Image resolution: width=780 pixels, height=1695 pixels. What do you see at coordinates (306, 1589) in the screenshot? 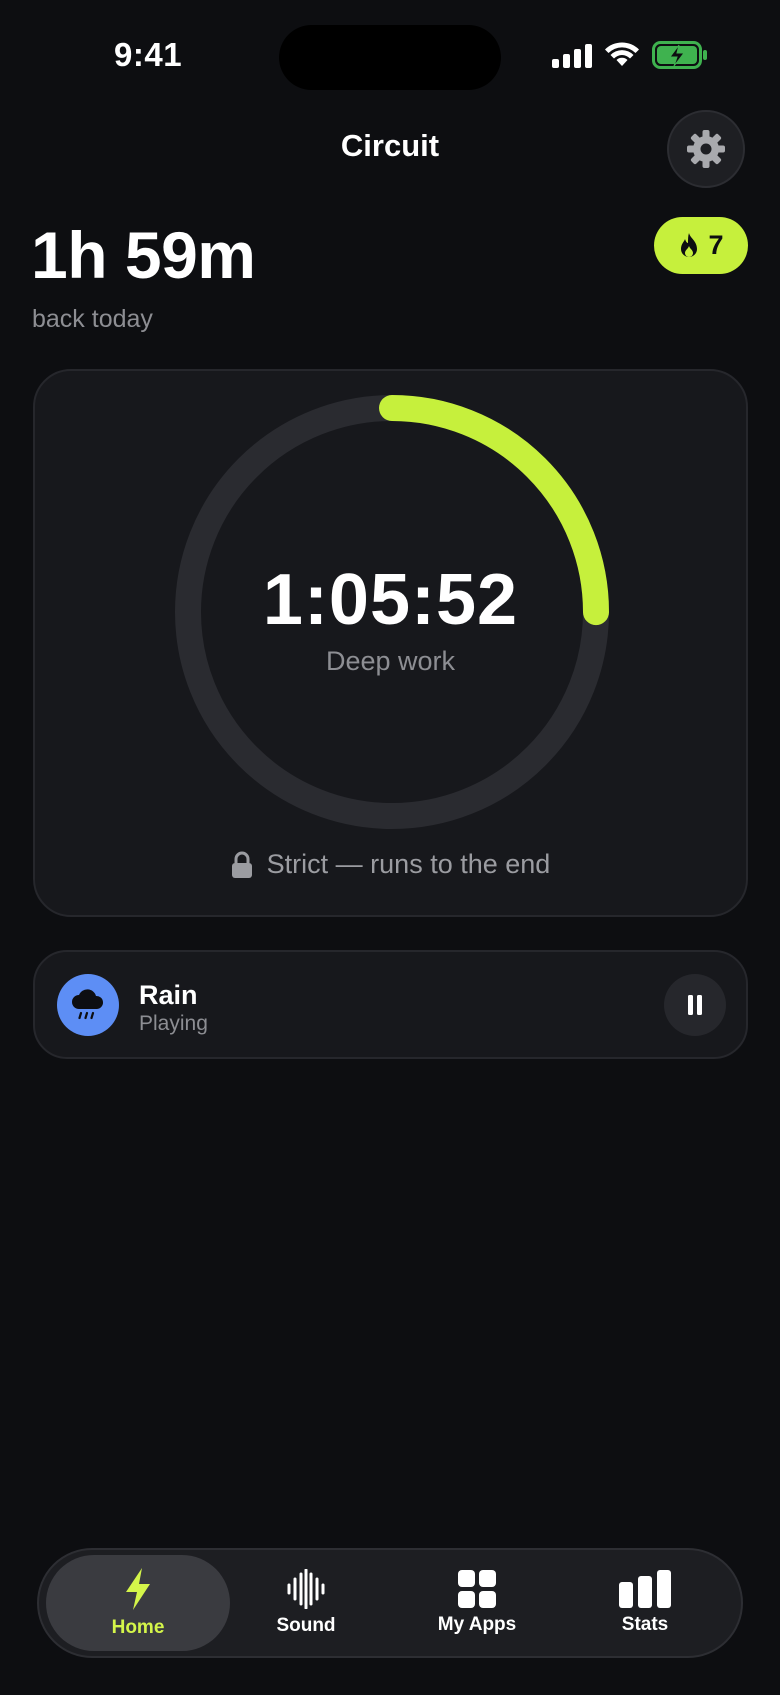
I see `waveform-icon` at bounding box center [306, 1589].